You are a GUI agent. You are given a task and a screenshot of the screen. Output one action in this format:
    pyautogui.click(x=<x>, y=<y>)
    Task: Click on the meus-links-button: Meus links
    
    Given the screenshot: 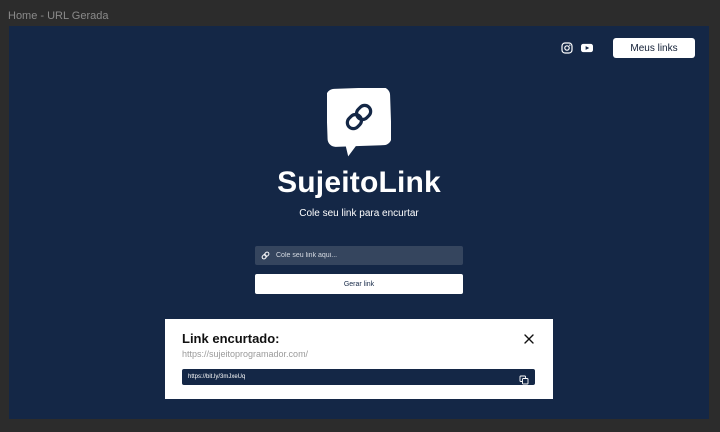 What is the action you would take?
    pyautogui.click(x=654, y=48)
    